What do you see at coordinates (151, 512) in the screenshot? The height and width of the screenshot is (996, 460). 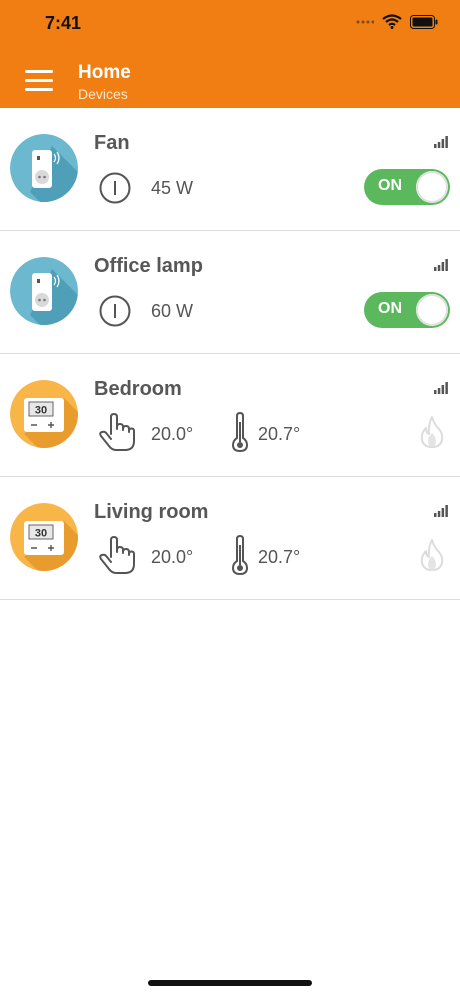 I see `device-name: Living room` at bounding box center [151, 512].